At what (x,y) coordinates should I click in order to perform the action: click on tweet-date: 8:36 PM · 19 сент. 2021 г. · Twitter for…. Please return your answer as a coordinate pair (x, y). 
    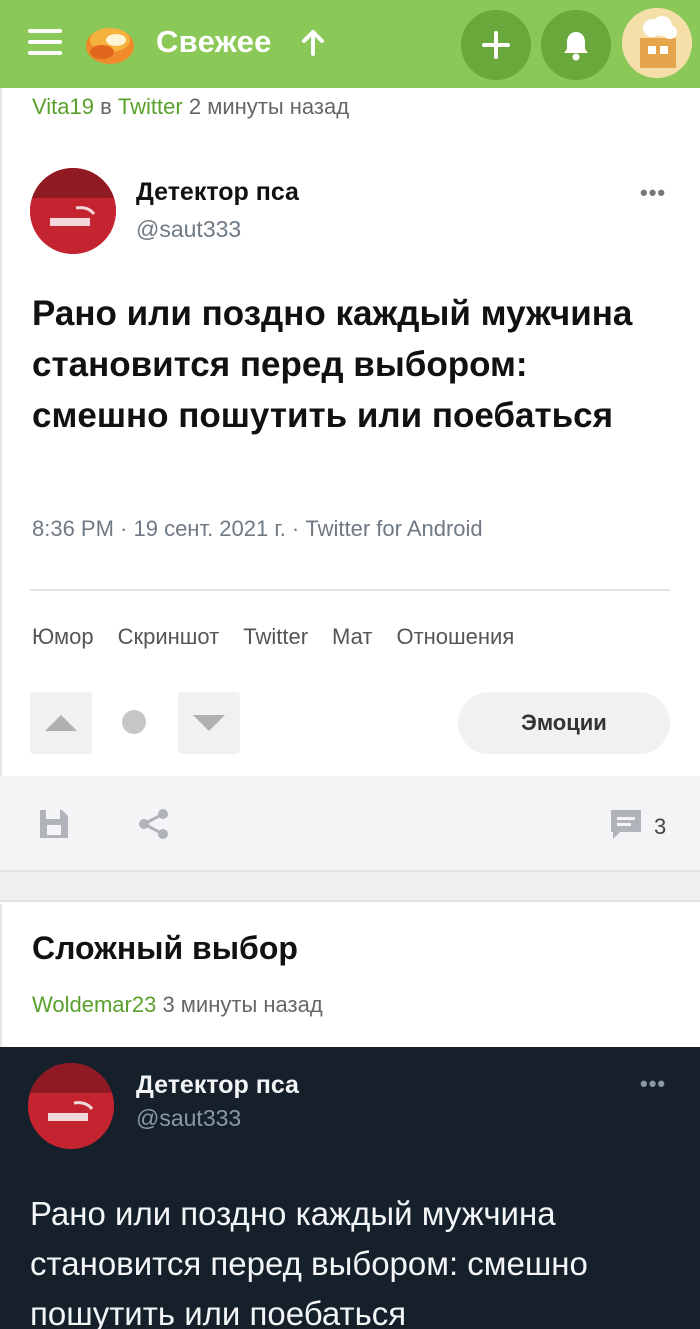
    Looking at the image, I should click on (257, 528).